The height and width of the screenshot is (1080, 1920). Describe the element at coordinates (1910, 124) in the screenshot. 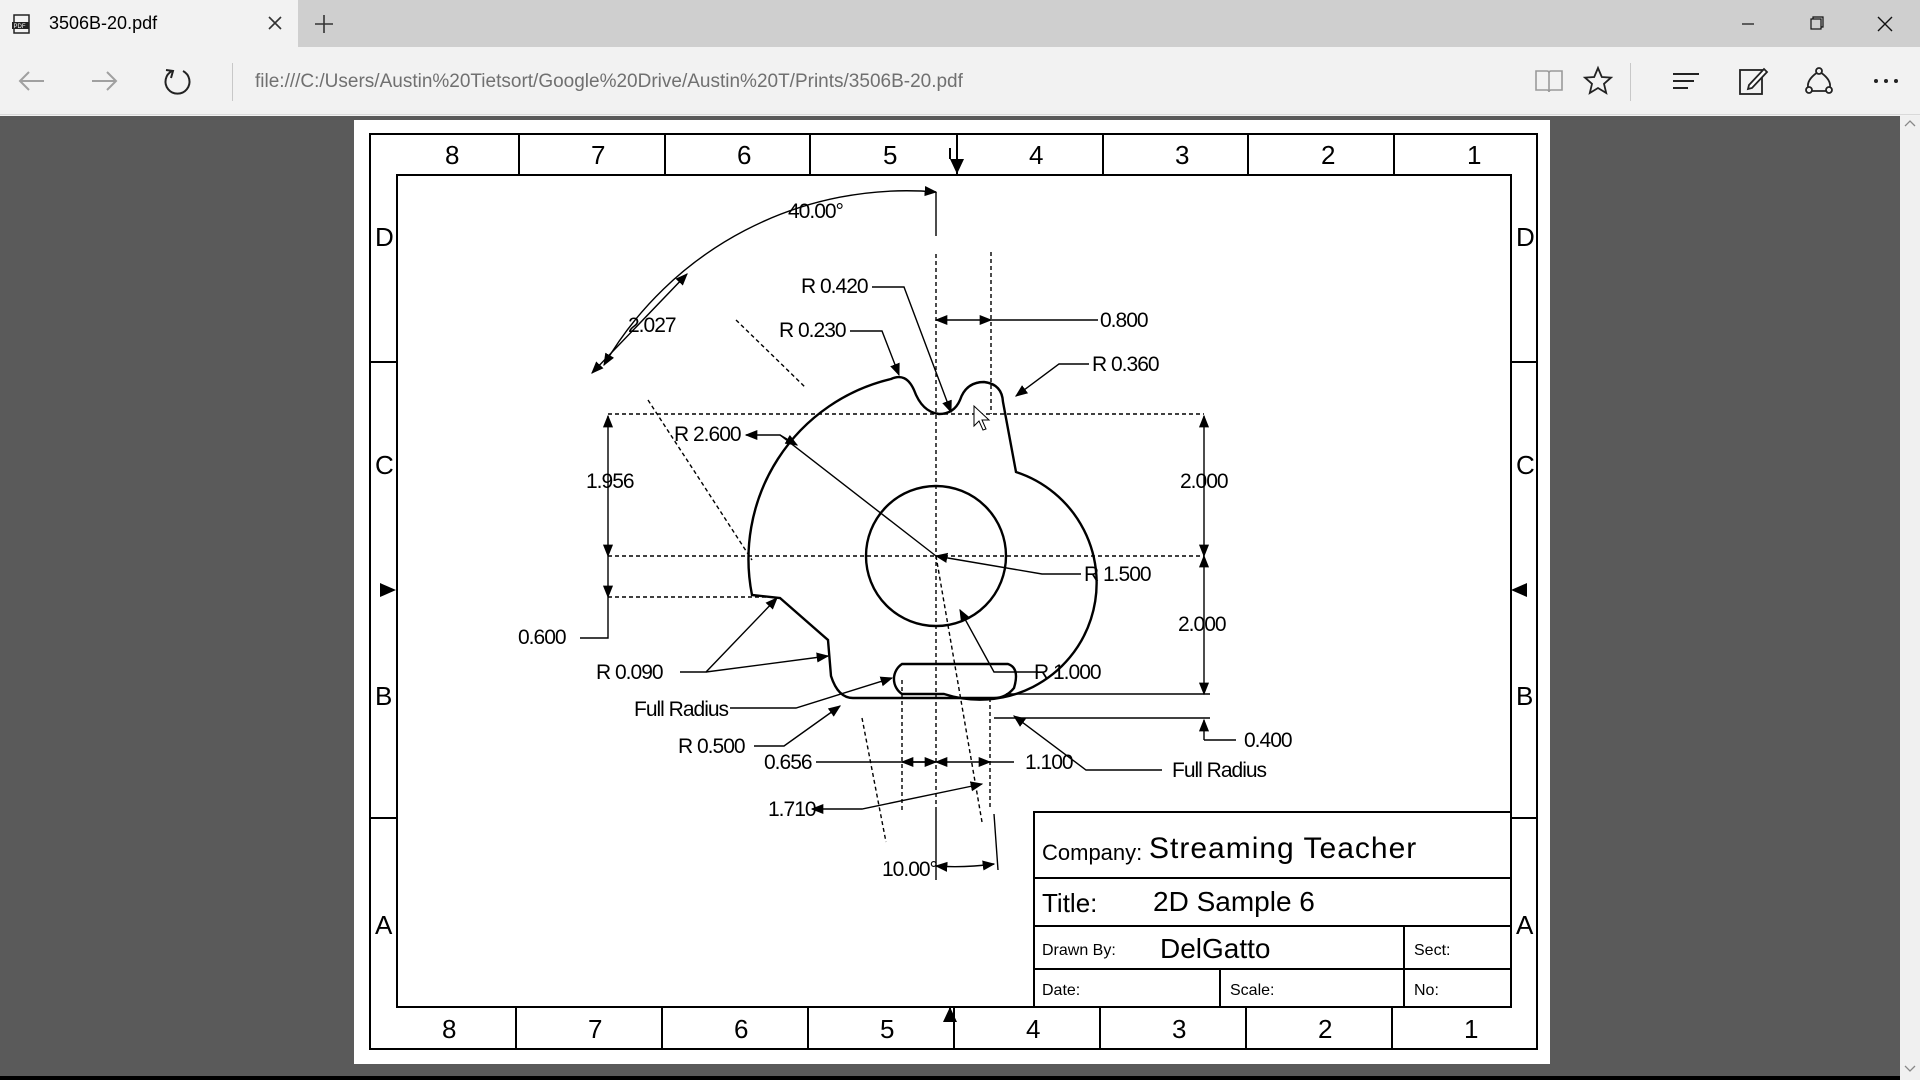

I see `scroll-up-icon` at that location.